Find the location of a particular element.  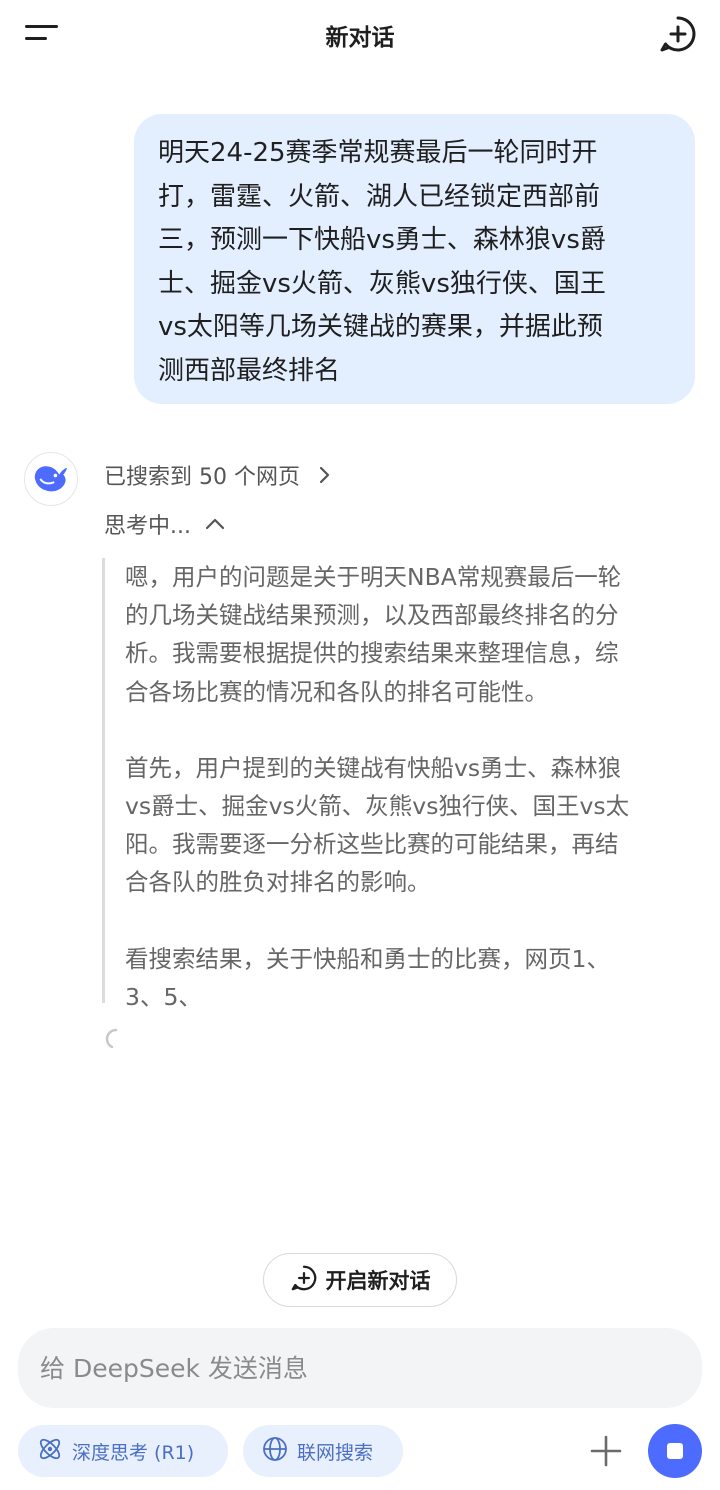

thought-line: 合各队的胜负对排名的影响。 is located at coordinates (278, 882).